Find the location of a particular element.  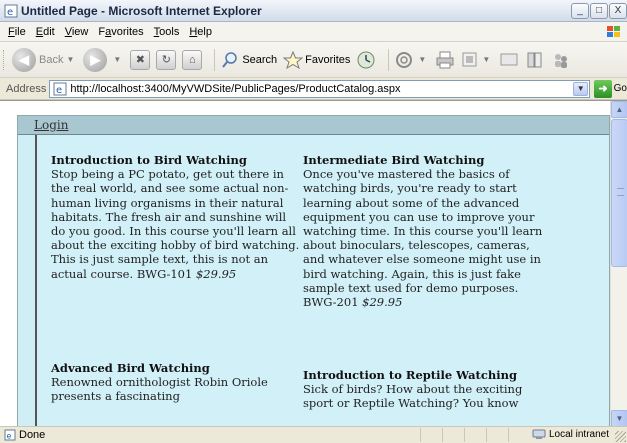

go-label: Go is located at coordinates (620, 88).